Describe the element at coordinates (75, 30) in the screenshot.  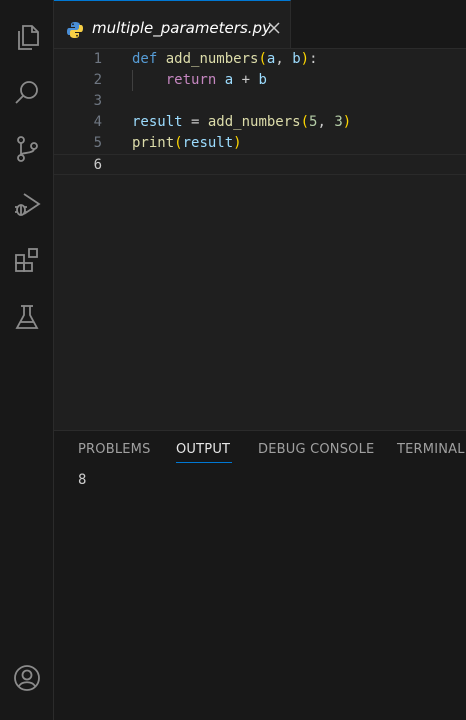
I see `python-file-icon` at that location.